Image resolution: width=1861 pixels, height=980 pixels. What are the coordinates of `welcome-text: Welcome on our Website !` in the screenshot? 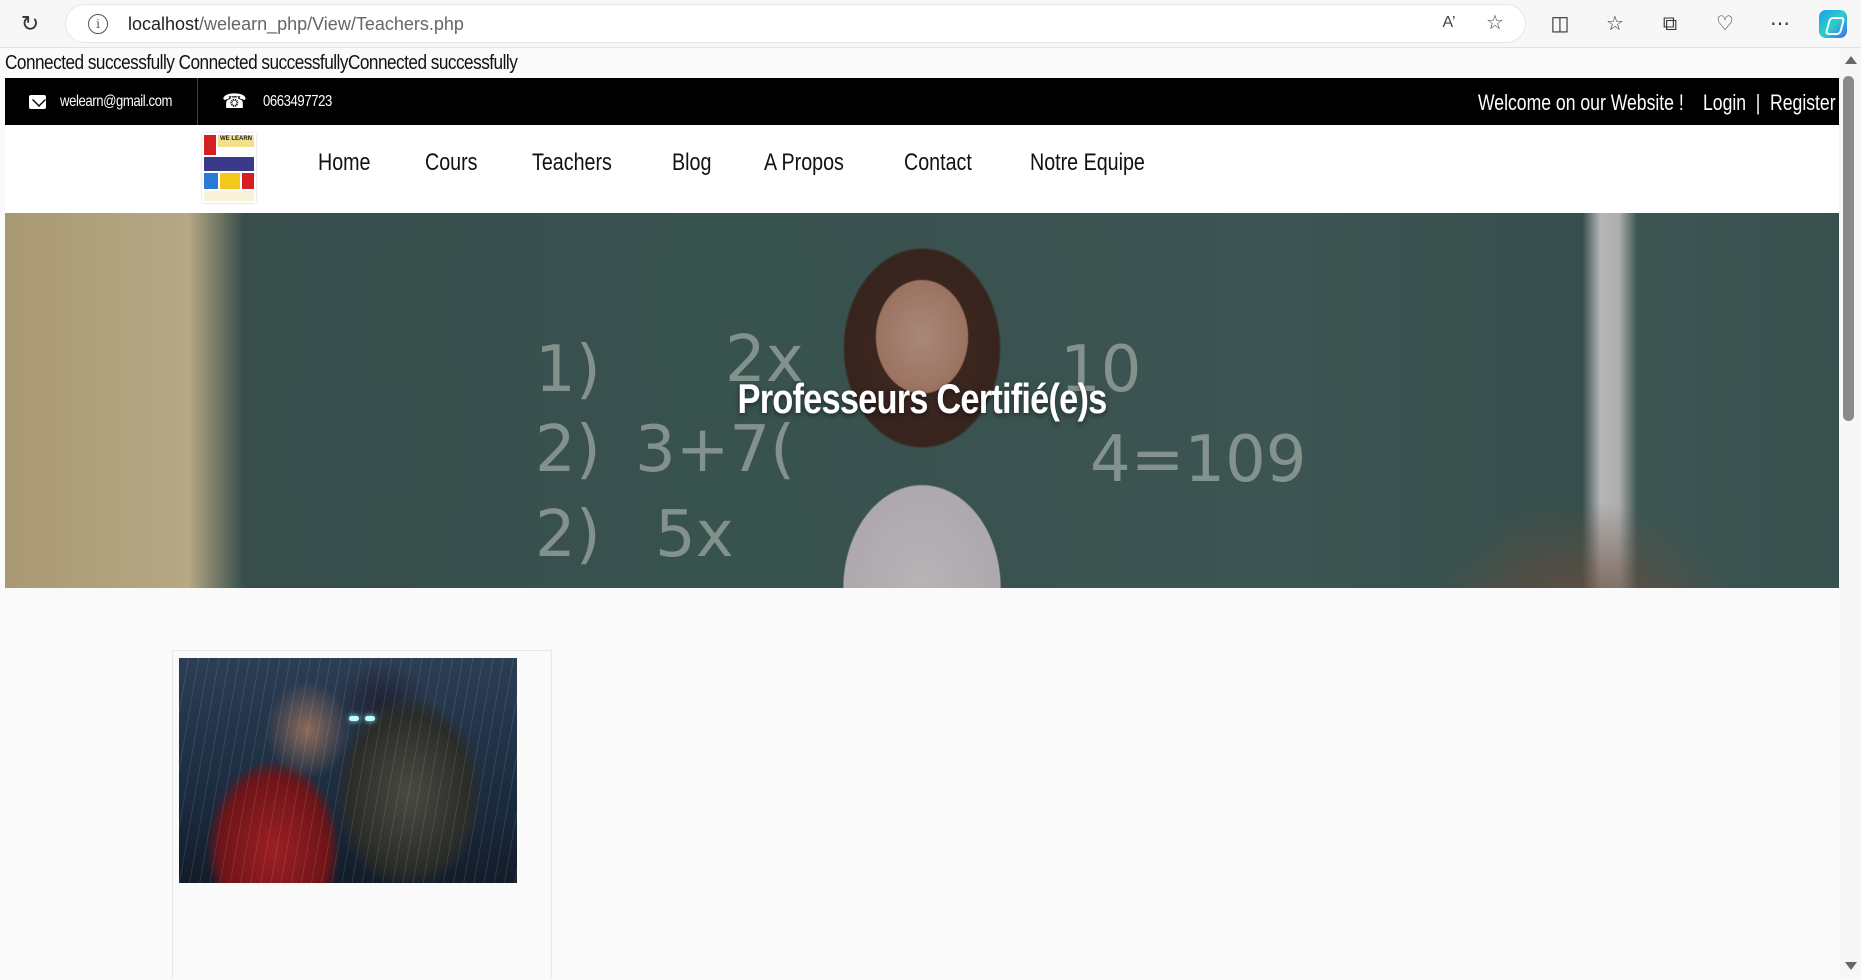 It's located at (1581, 102).